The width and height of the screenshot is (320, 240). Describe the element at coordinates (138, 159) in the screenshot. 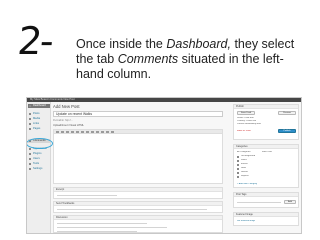

I see `post-content-editor` at that location.